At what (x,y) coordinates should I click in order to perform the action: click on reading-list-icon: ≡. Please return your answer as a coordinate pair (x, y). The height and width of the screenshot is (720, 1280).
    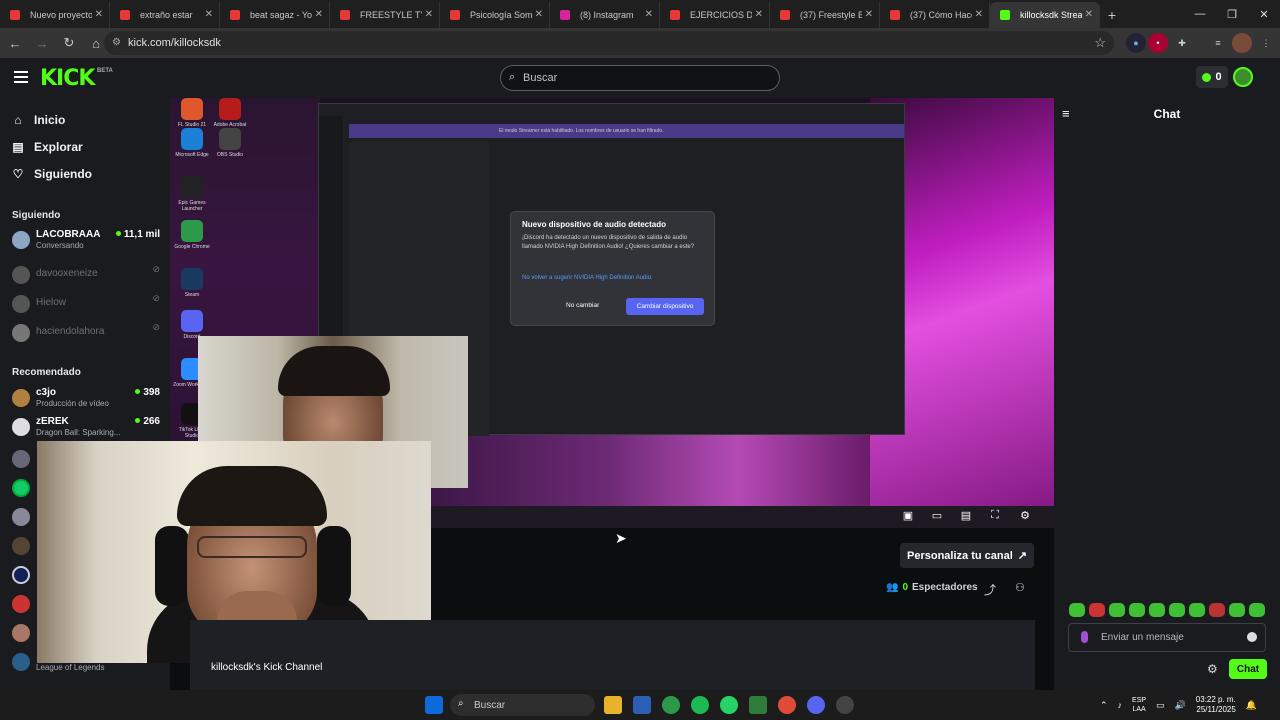
    Looking at the image, I should click on (1218, 43).